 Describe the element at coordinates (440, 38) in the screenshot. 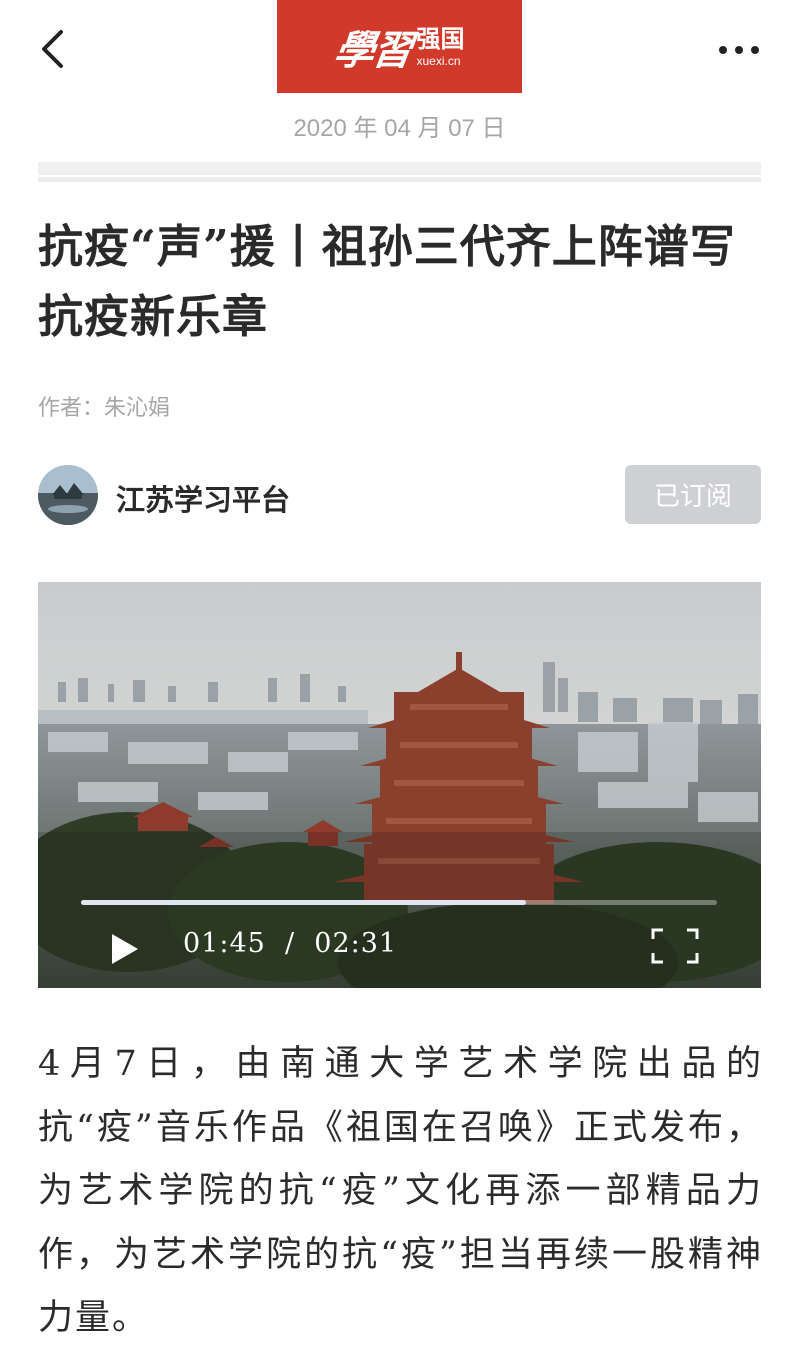

I see `logo-name: 强国` at that location.